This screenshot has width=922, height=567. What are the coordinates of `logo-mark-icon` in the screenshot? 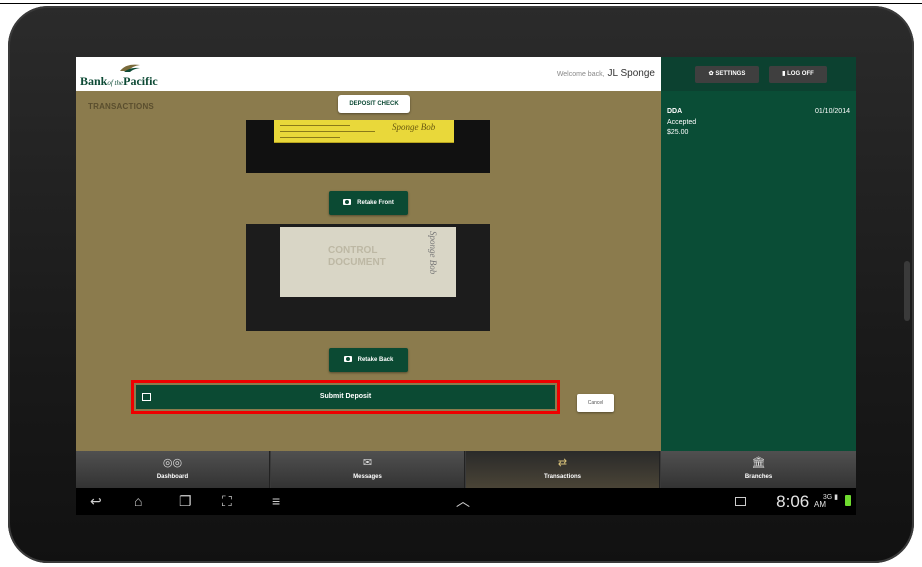 It's located at (130, 68).